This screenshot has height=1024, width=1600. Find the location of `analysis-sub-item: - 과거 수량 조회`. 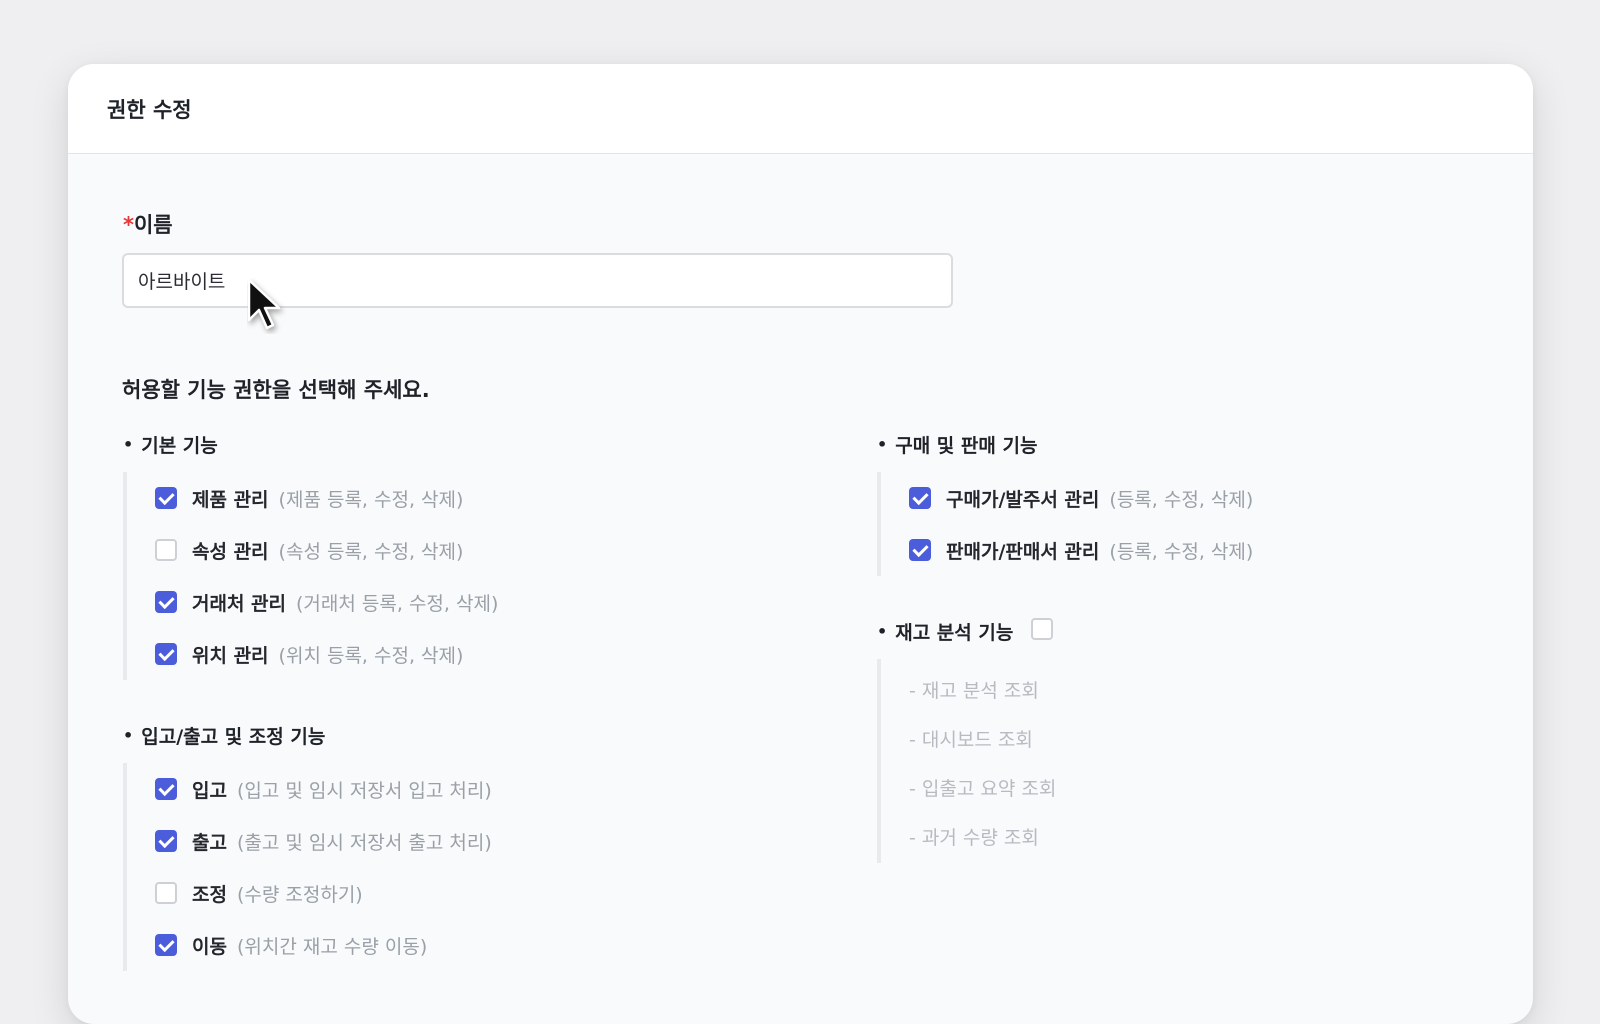

analysis-sub-item: - 과거 수량 조회 is located at coordinates (974, 838).